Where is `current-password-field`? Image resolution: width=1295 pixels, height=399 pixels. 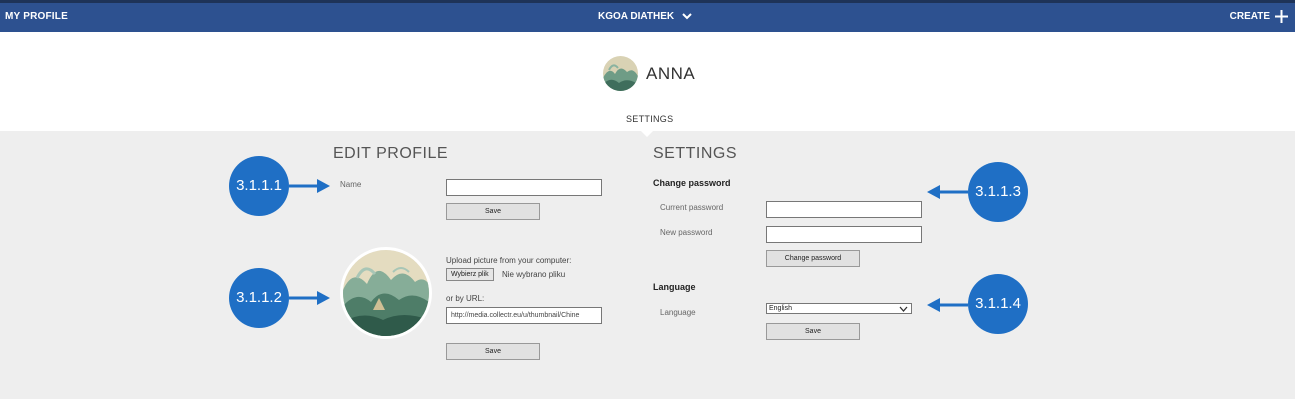
current-password-field is located at coordinates (844, 209).